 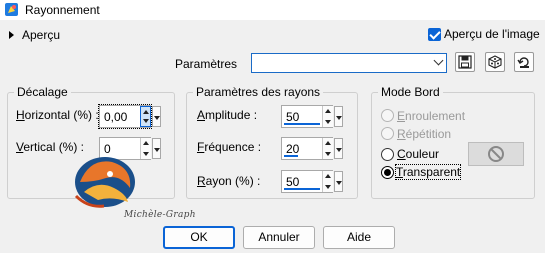 What do you see at coordinates (156, 148) in the screenshot?
I see `vertical-dropdown-icon` at bounding box center [156, 148].